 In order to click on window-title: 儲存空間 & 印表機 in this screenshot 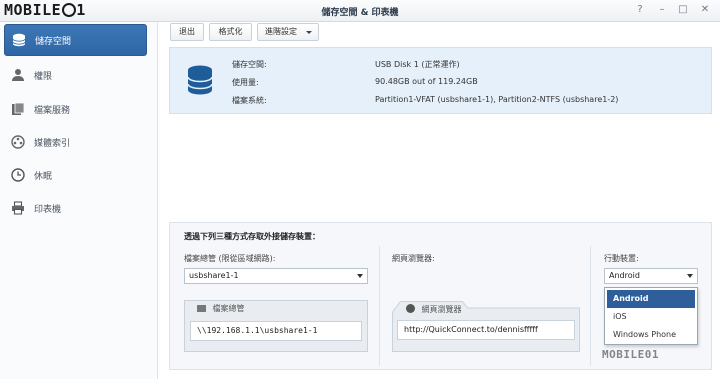, I will do `click(360, 13)`.